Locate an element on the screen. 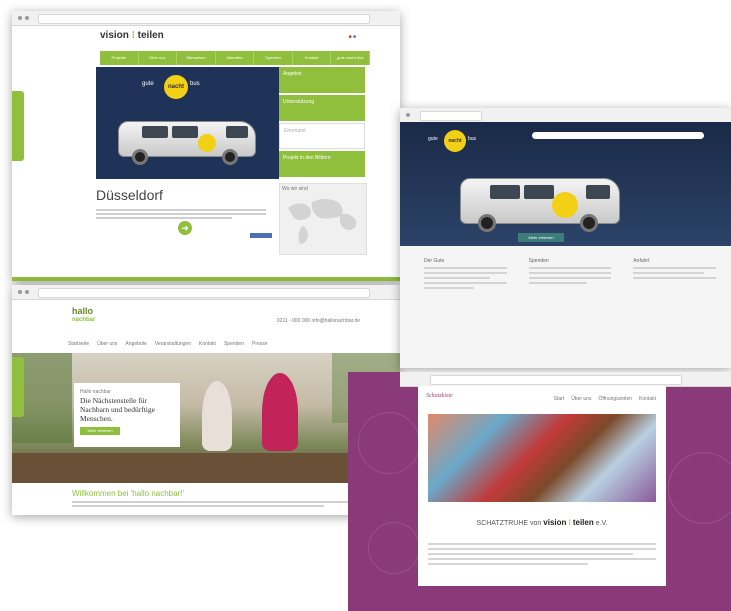 This screenshot has height=611, width=731. nav-item: Veranstaltungen is located at coordinates (173, 344).